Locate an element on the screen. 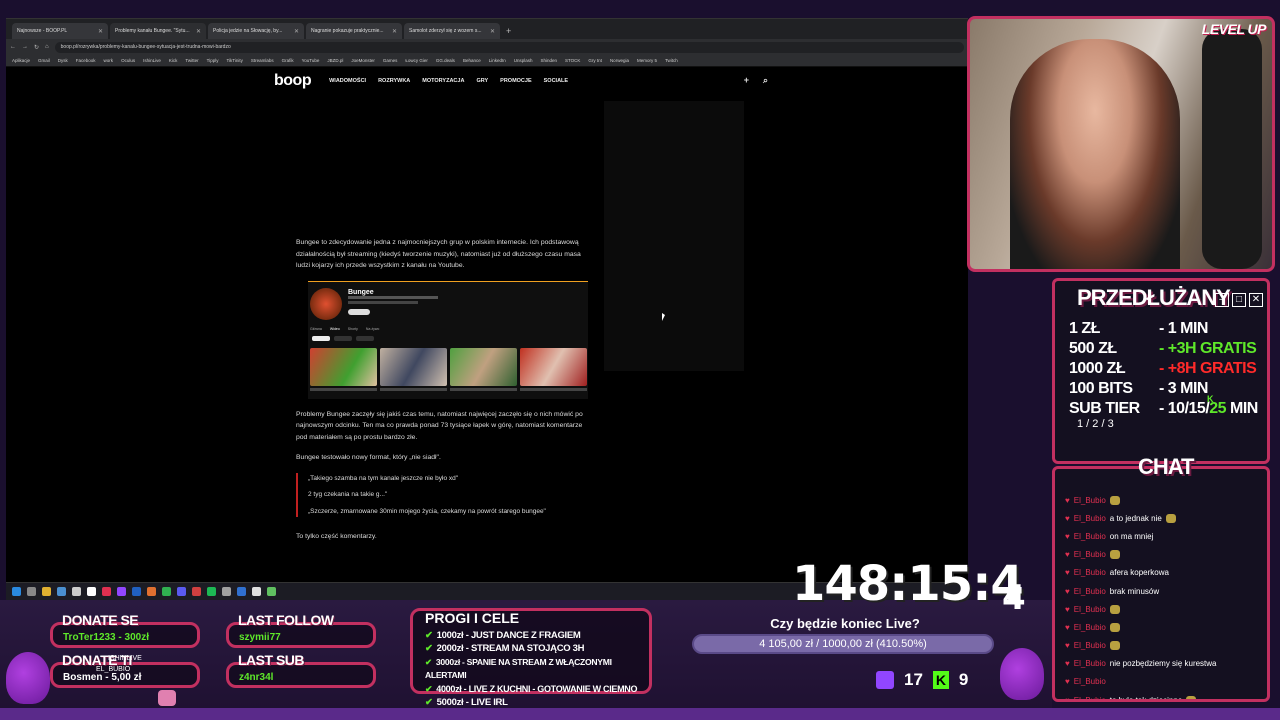  bookmark: JoeMonster is located at coordinates (363, 60).